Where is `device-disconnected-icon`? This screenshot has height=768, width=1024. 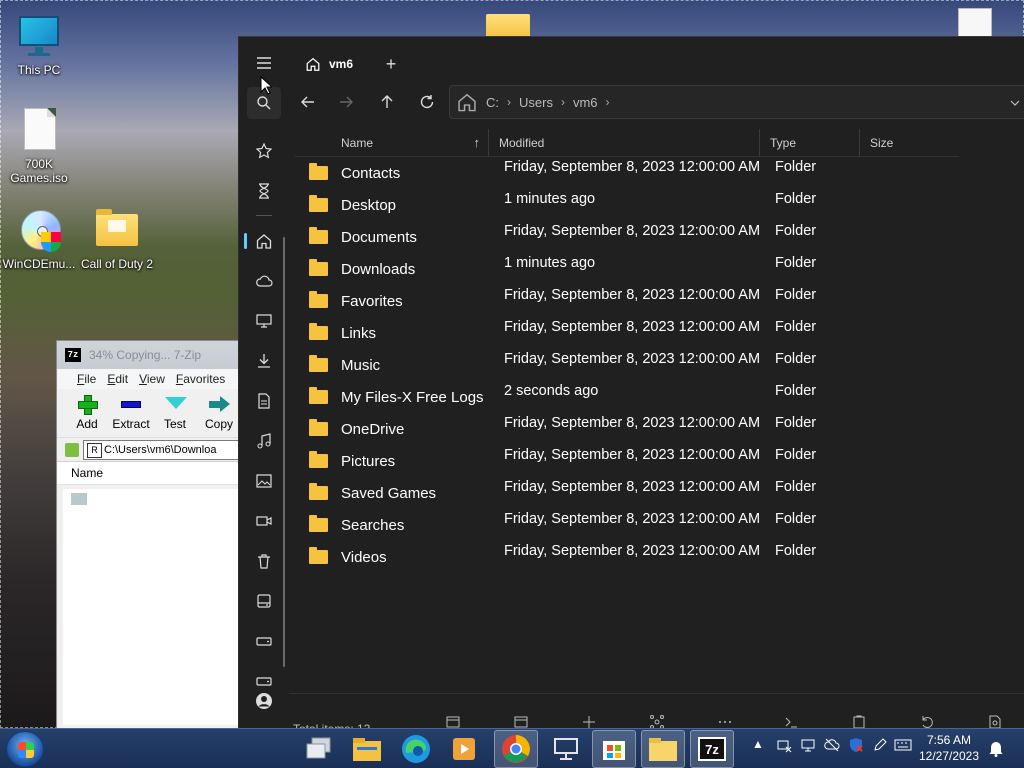 device-disconnected-icon is located at coordinates (784, 745).